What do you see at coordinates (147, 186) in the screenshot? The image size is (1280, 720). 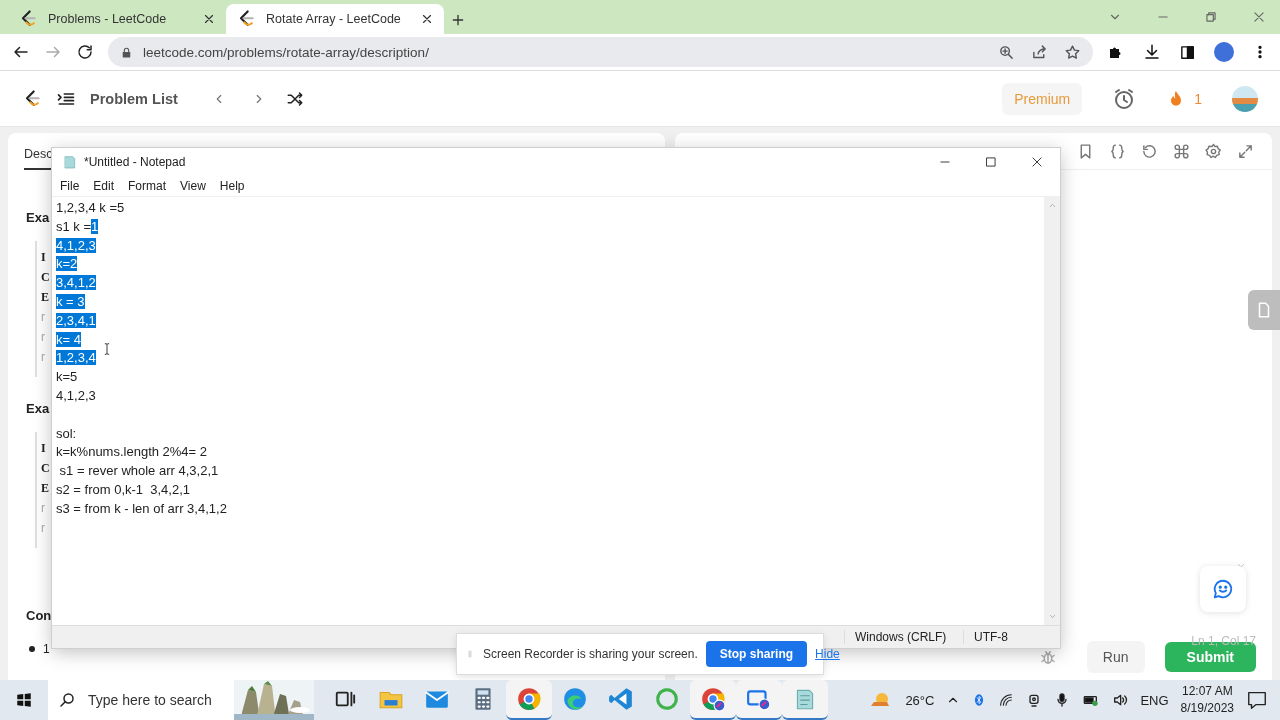 I see `menu-item: Format` at bounding box center [147, 186].